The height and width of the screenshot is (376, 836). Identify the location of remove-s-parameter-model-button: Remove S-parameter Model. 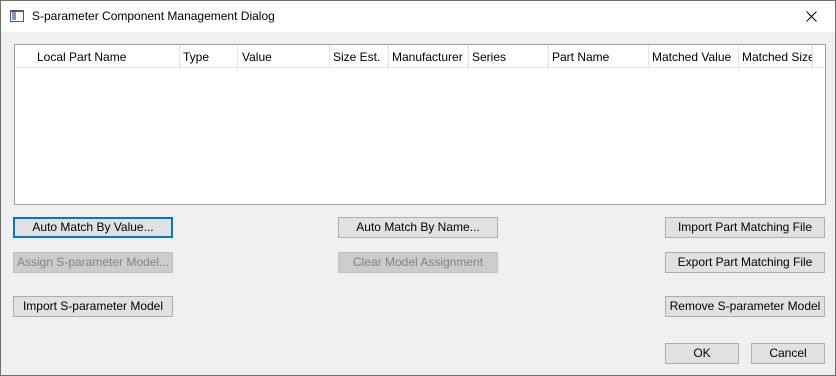
(745, 306).